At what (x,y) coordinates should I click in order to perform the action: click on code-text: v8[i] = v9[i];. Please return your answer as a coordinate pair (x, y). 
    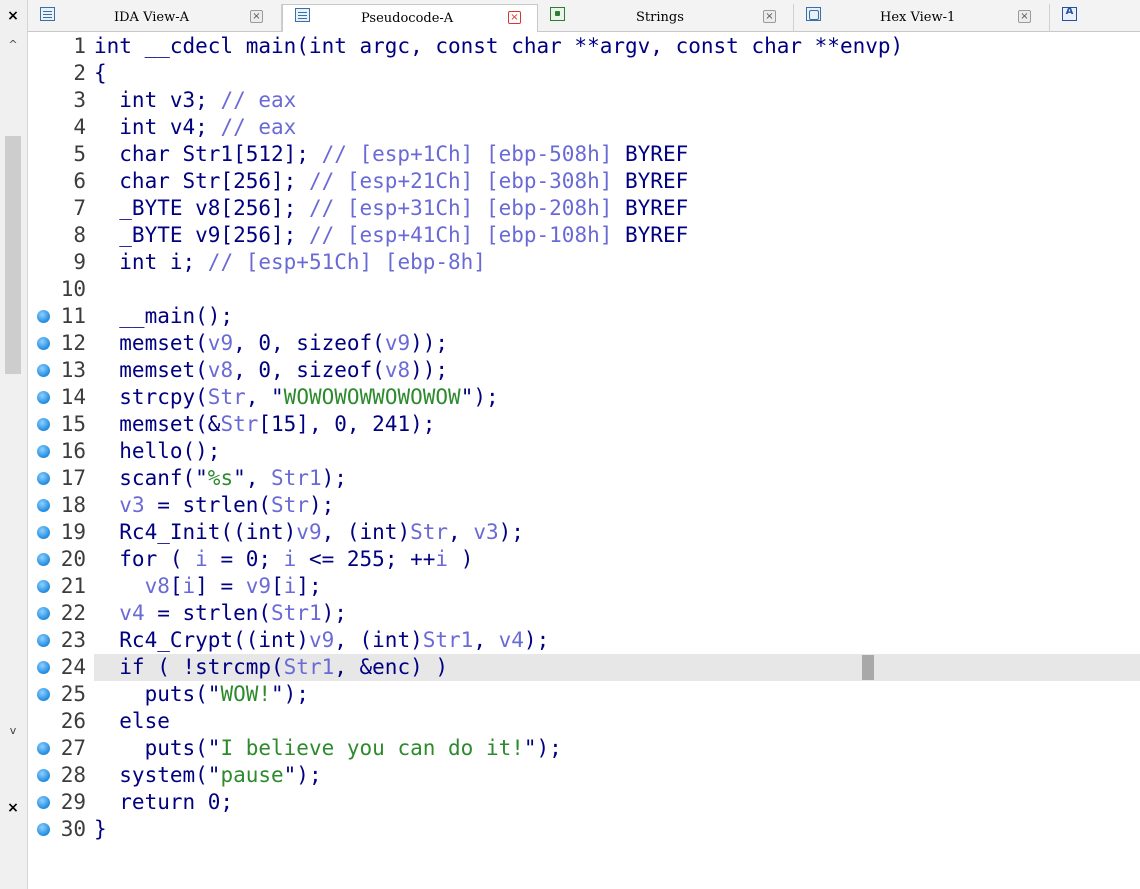
    Looking at the image, I should click on (617, 586).